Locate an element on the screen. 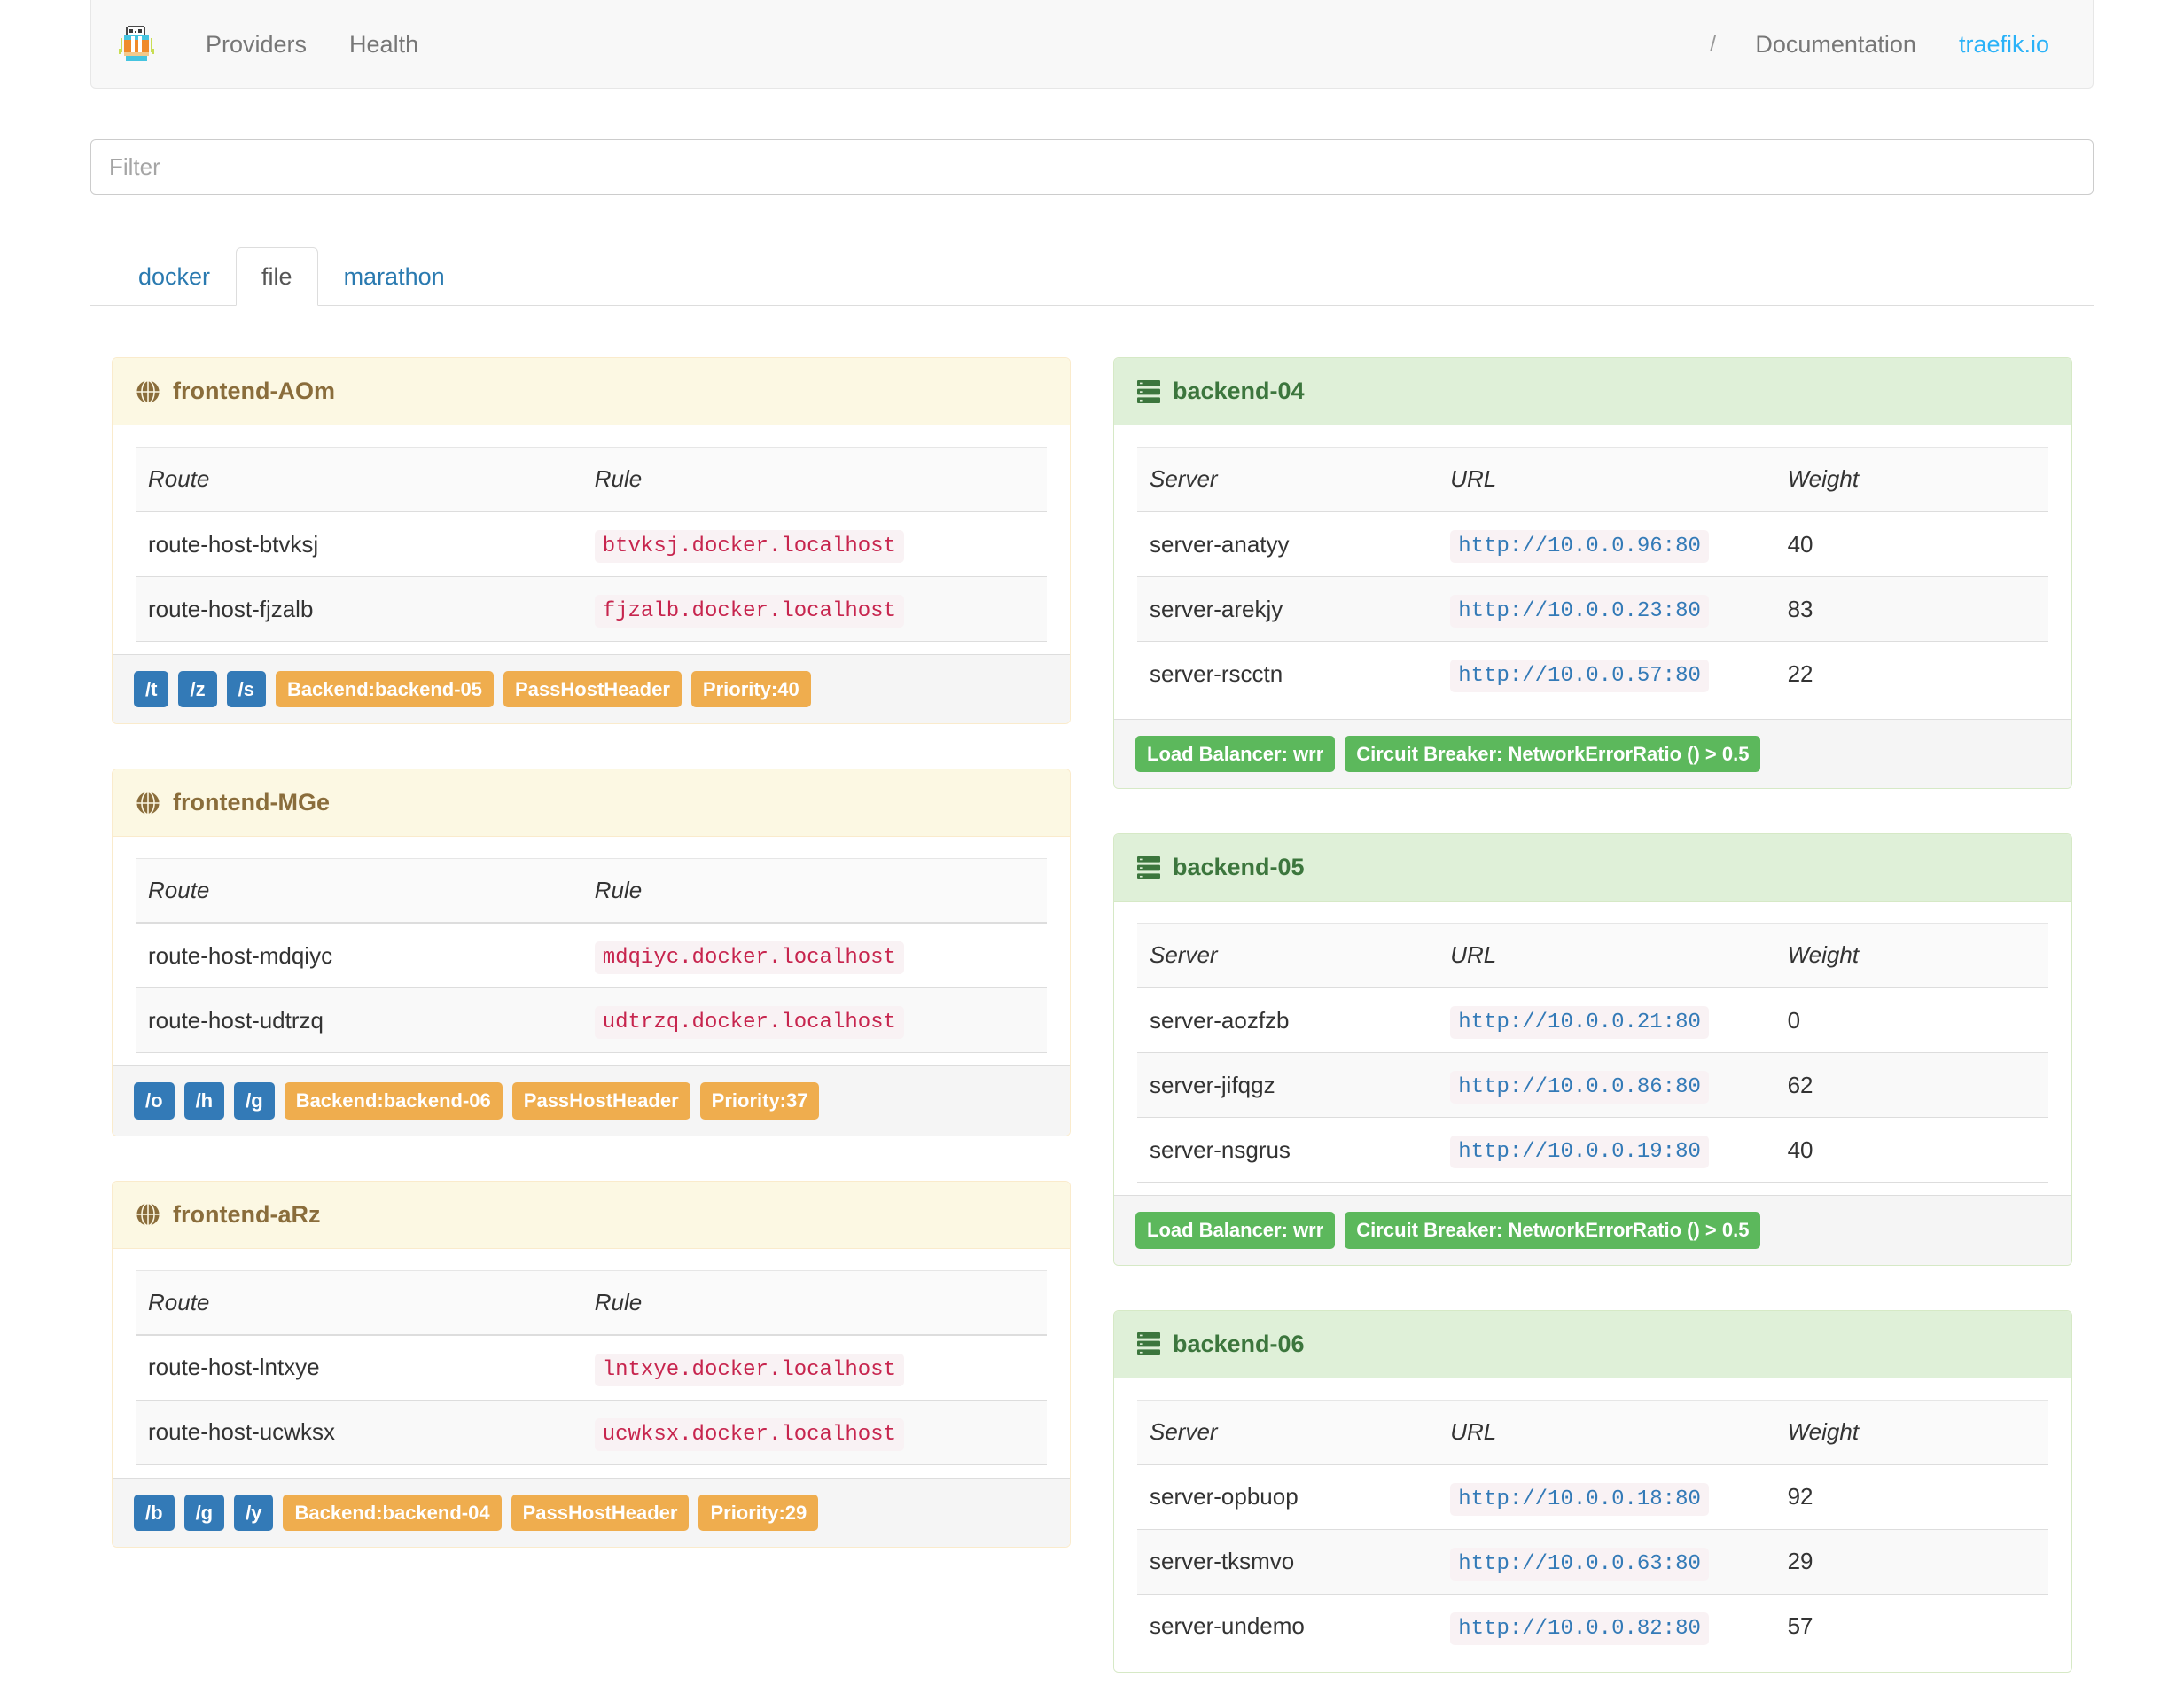 This screenshot has width=2184, height=1686. table-row: server-jifqgz http://10.0.0.86:80 62 is located at coordinates (1592, 1085).